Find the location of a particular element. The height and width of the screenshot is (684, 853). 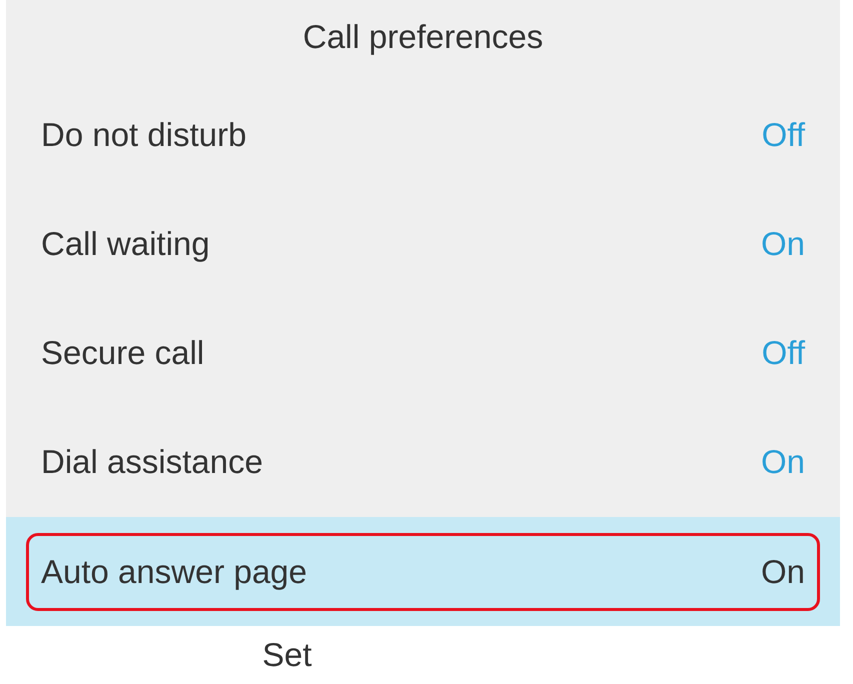

preference-label: Do not disturb is located at coordinates (143, 134).